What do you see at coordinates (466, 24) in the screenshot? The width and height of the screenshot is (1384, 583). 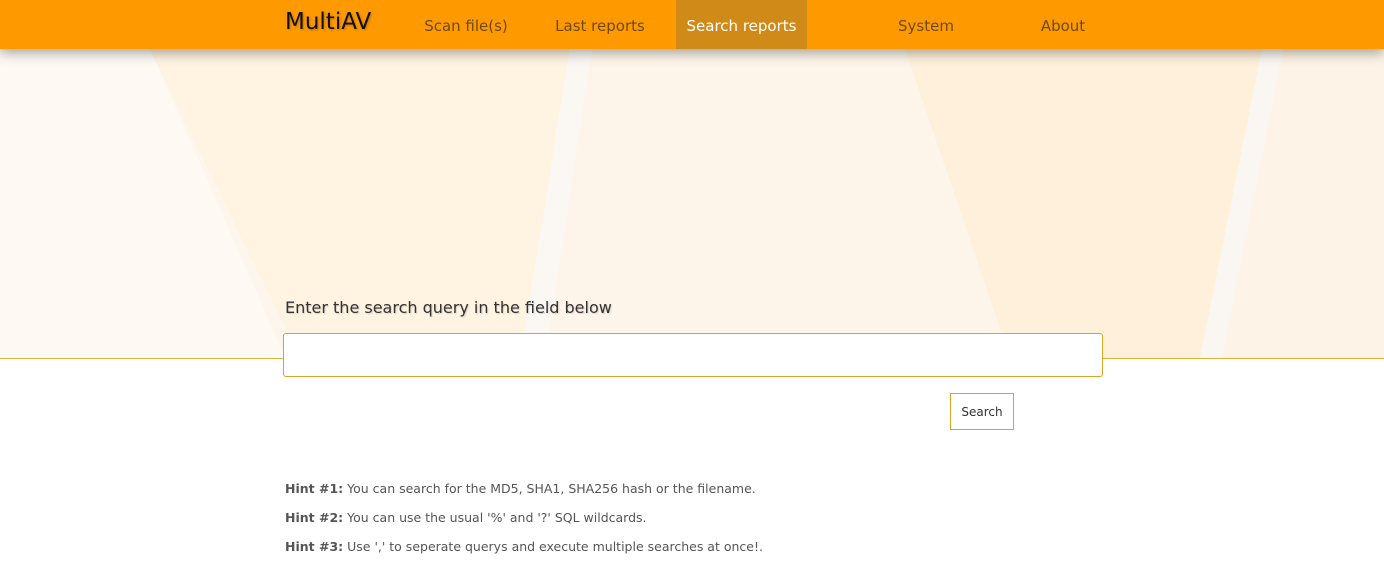 I see `nav-scan-files: Scan file(s)` at bounding box center [466, 24].